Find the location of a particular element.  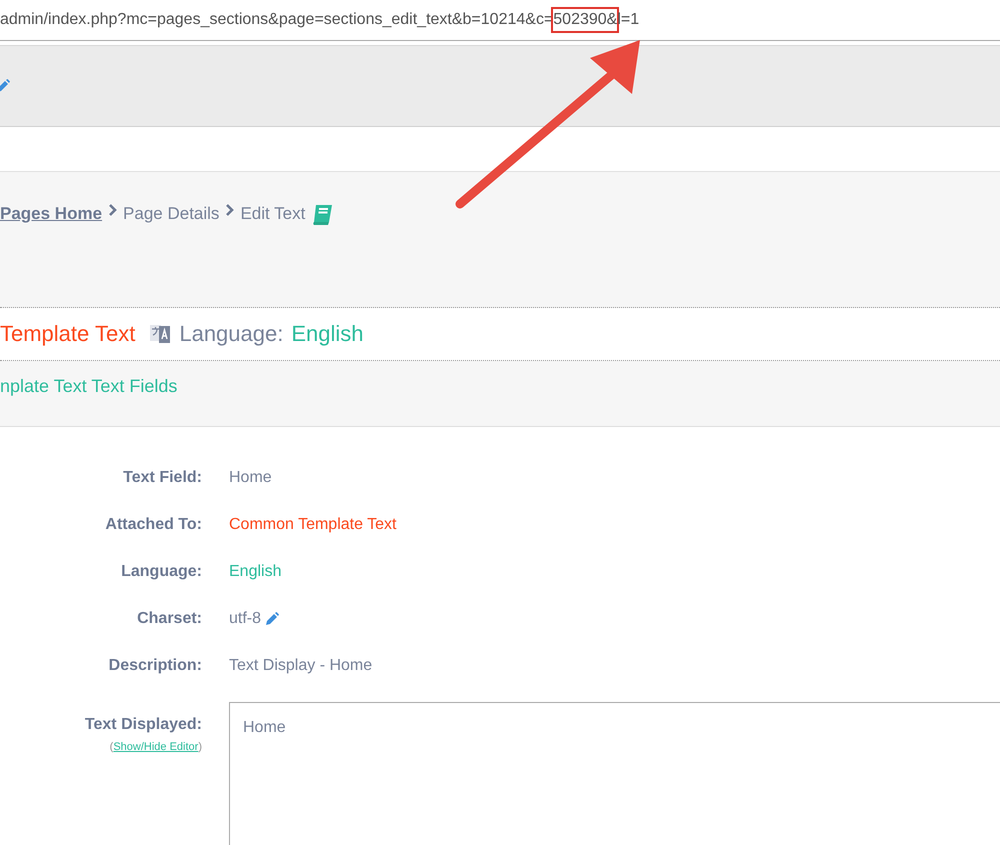

breadcrumb-link: Pages Home is located at coordinates (51, 214).